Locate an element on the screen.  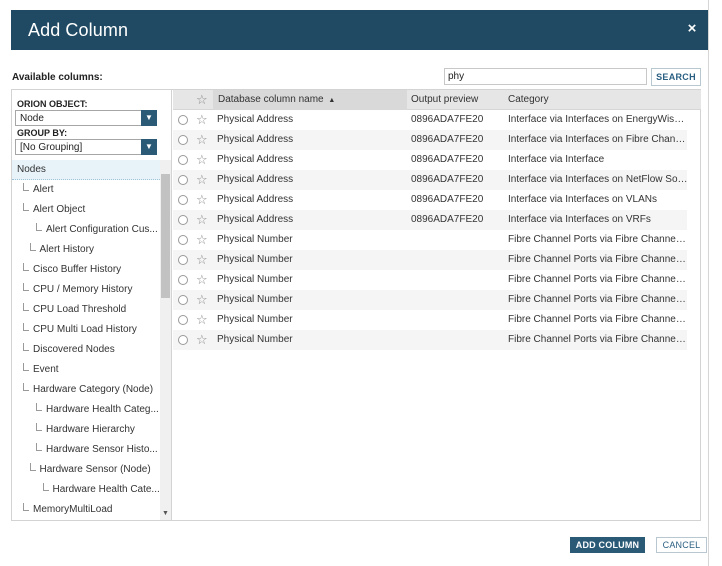
tree-item: Hardware Hierarchy is located at coordinates (86, 430).